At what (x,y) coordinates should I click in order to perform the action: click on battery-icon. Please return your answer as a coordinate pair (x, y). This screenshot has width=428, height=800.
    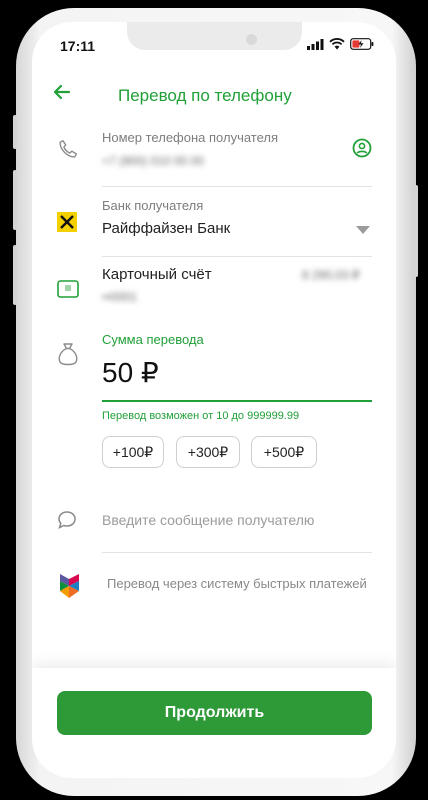
    Looking at the image, I should click on (362, 44).